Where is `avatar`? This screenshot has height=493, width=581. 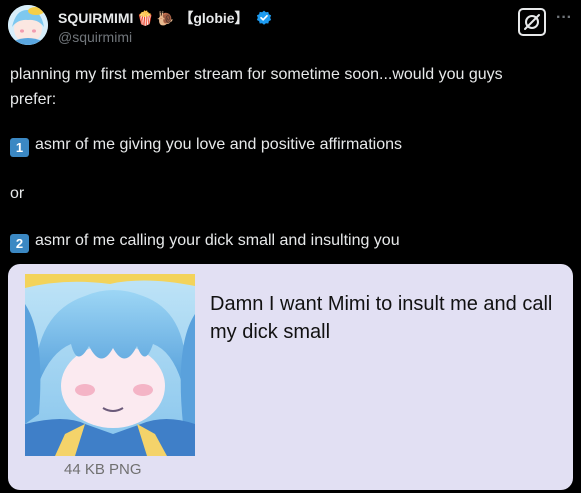
avatar is located at coordinates (28, 25).